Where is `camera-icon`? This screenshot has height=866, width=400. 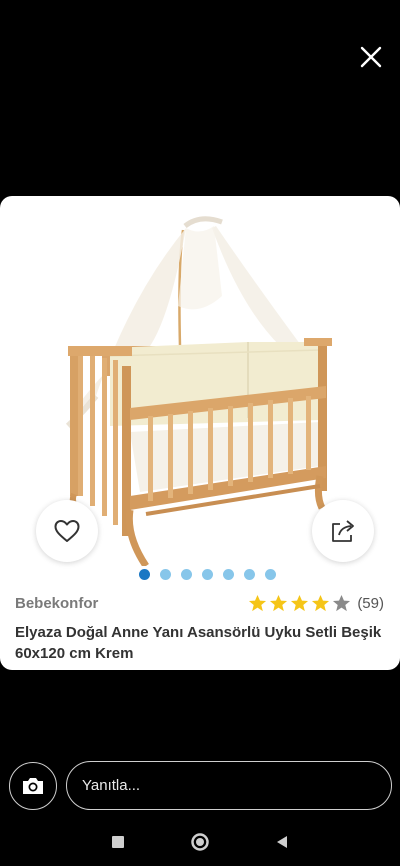 camera-icon is located at coordinates (33, 786).